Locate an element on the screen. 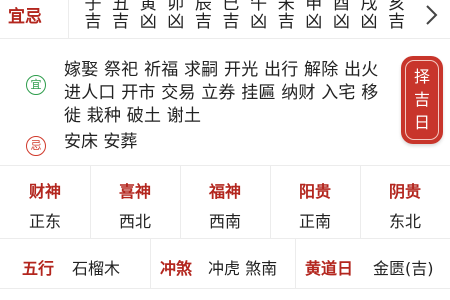 This screenshot has height=300, width=450. deity-title: 福神 is located at coordinates (224, 191).